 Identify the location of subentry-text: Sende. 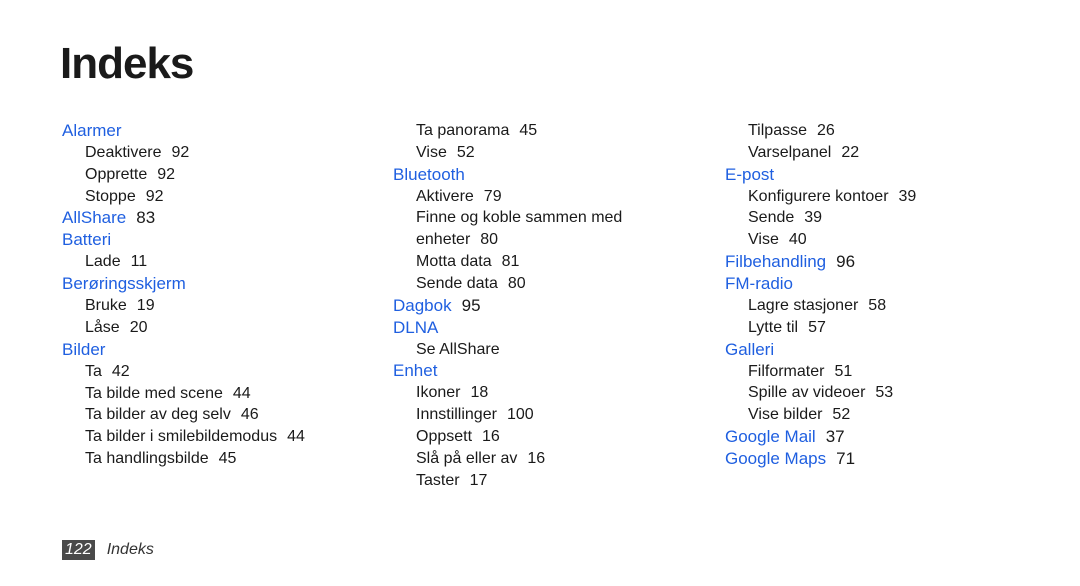
(771, 218).